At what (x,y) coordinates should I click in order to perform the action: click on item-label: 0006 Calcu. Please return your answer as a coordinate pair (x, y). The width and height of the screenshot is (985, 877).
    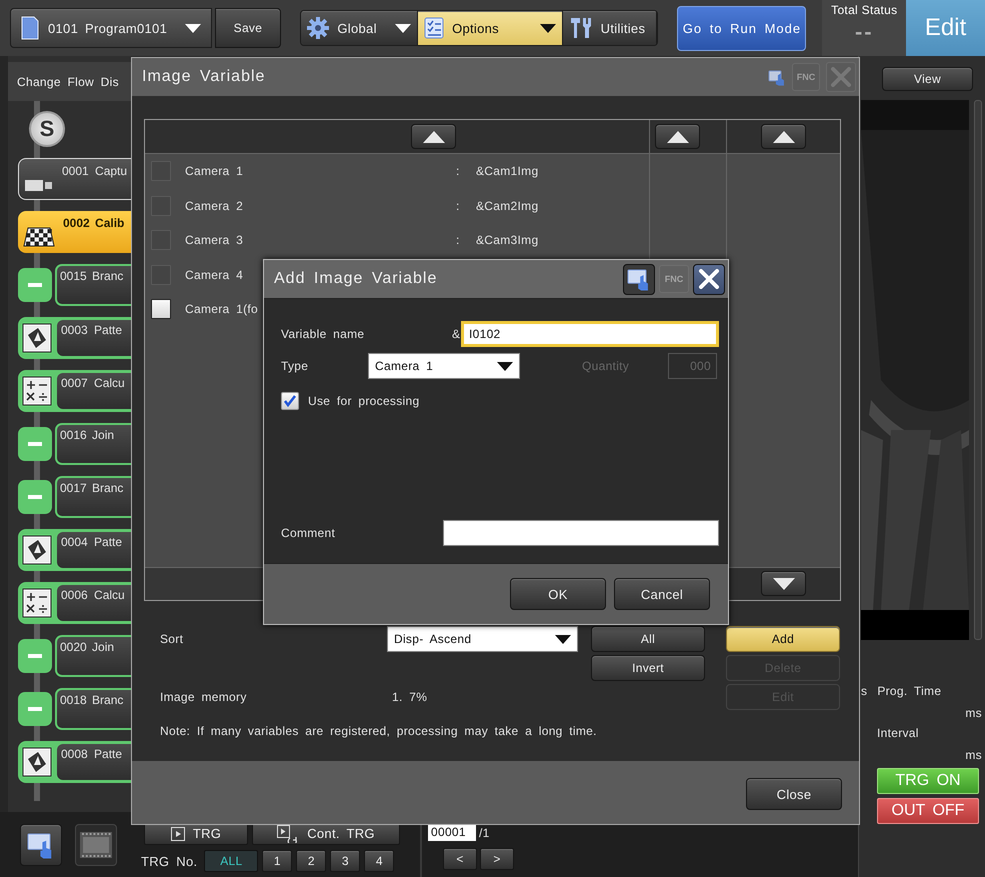
    Looking at the image, I should click on (94, 603).